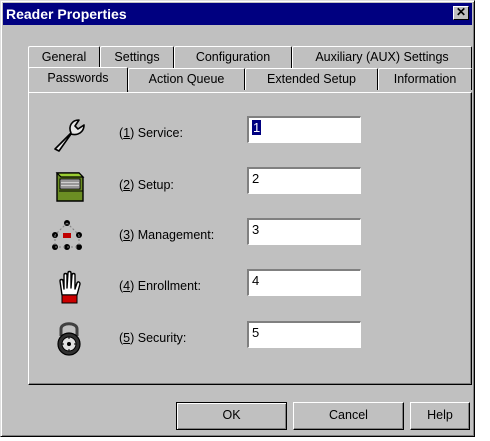 Image resolution: width=490 pixels, height=441 pixels. I want to click on service-password-field: 1, so click(304, 129).